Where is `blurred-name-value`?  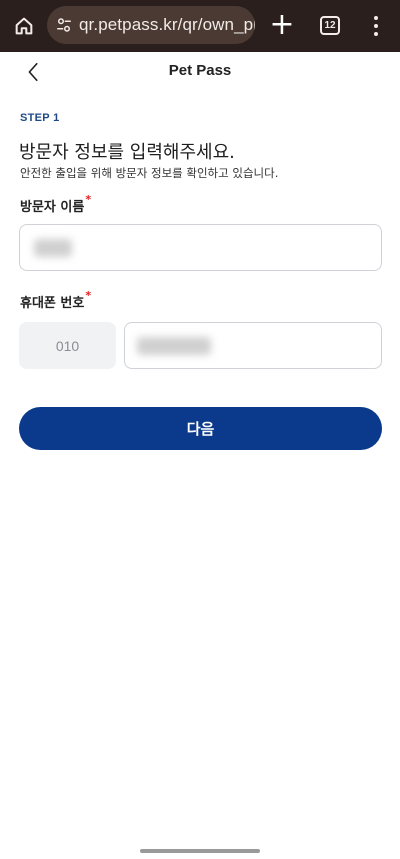
blurred-name-value is located at coordinates (53, 248).